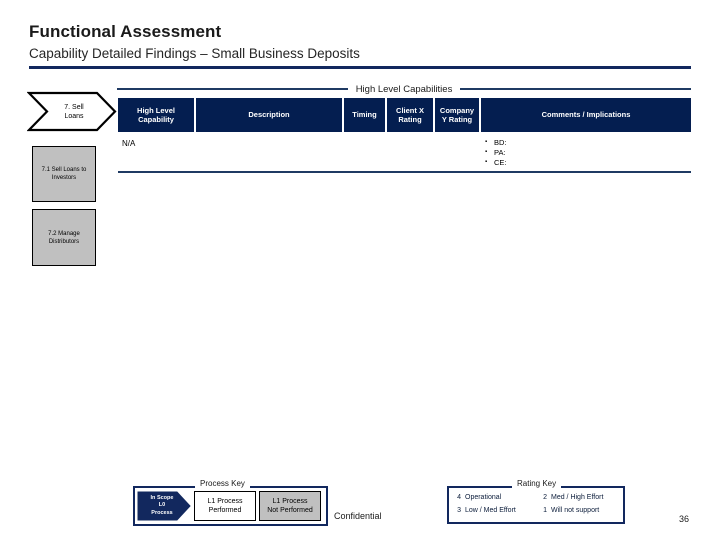 The height and width of the screenshot is (540, 720). What do you see at coordinates (225, 510) in the screenshot?
I see `key-l1-performed-line2: Performed` at bounding box center [225, 510].